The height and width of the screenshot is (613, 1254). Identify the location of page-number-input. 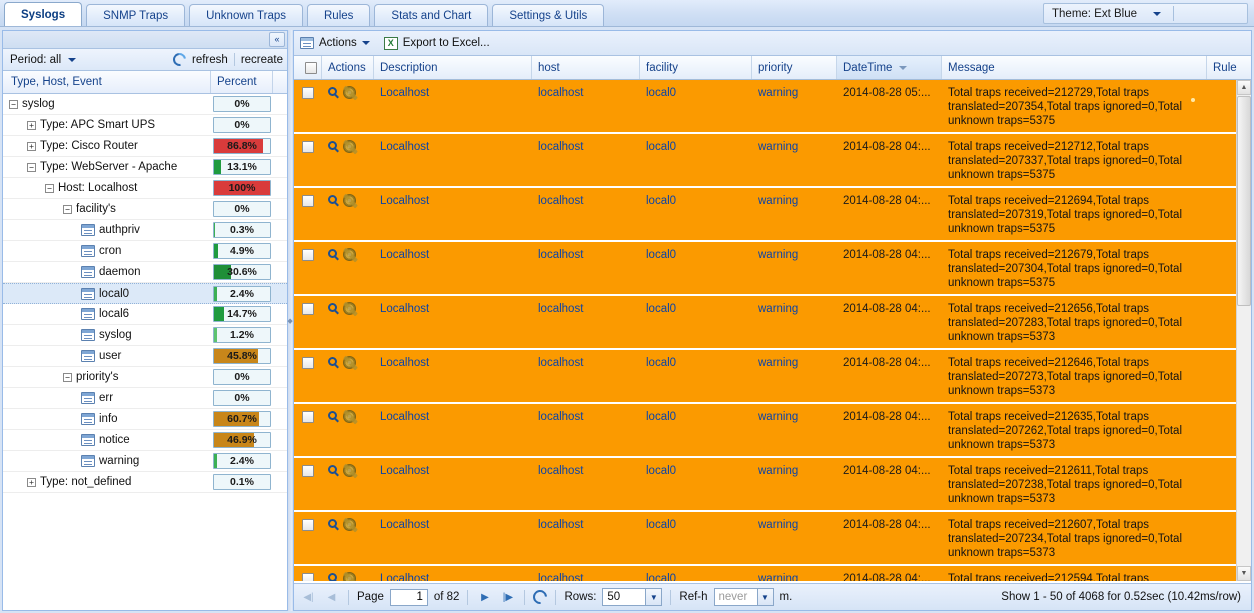
(408, 597).